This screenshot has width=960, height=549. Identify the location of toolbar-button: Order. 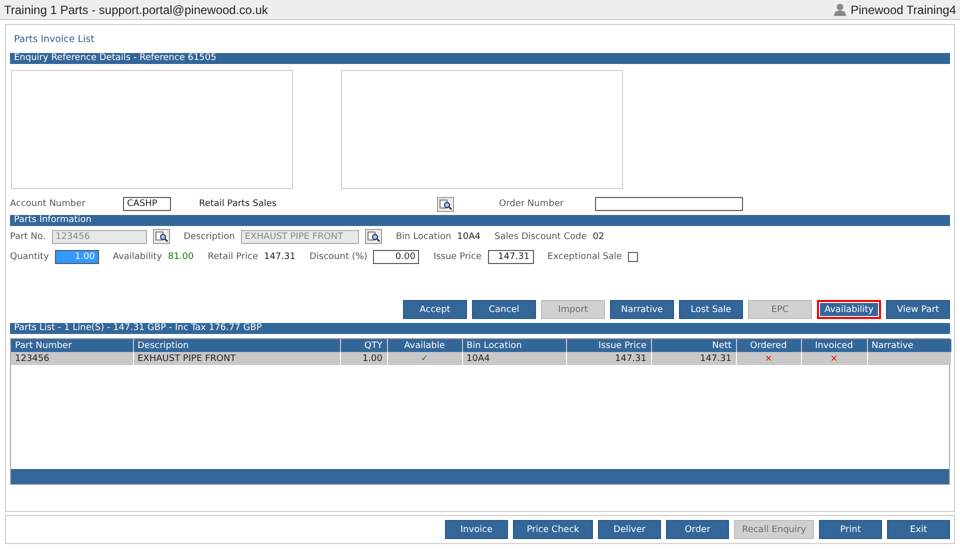
(697, 529).